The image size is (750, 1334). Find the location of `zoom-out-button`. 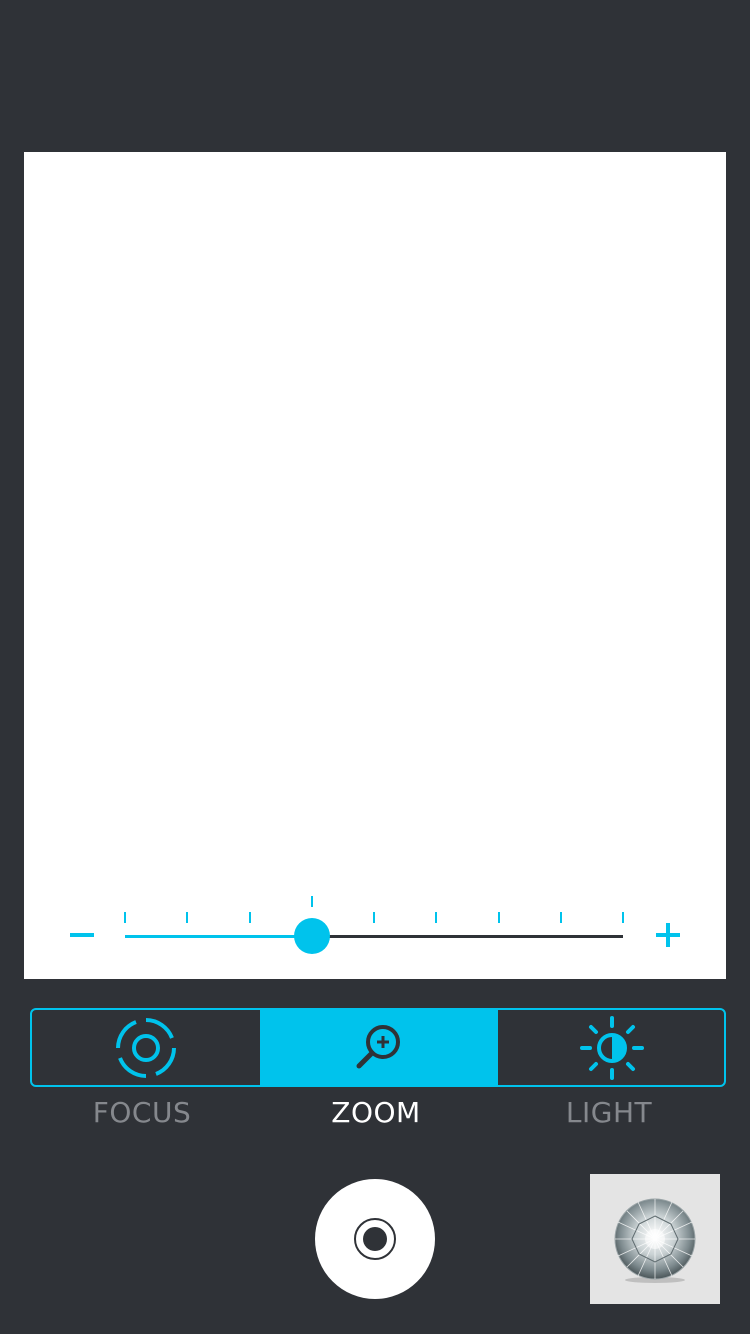

zoom-out-button is located at coordinates (82, 934).